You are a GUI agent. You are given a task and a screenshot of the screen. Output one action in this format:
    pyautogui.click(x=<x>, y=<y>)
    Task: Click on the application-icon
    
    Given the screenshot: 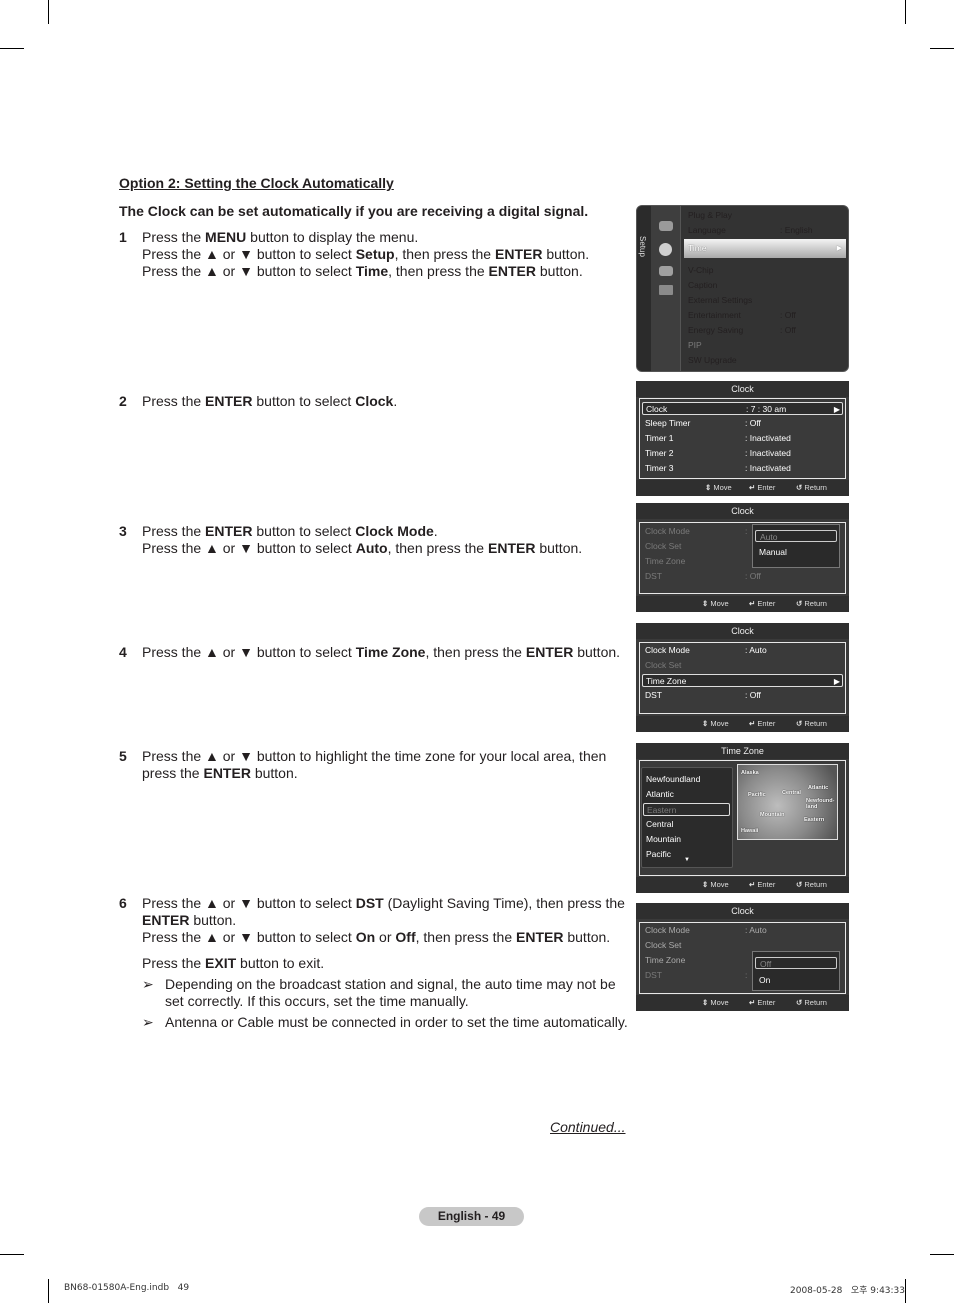 What is the action you would take?
    pyautogui.click(x=666, y=290)
    